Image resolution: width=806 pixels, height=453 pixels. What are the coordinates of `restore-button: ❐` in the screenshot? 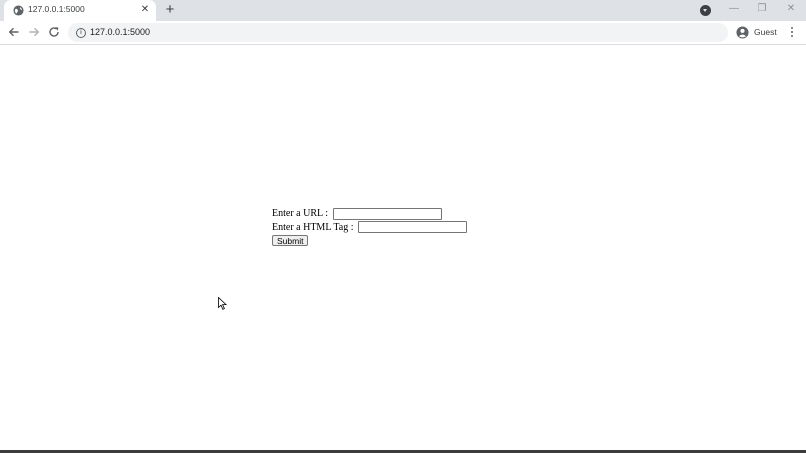 It's located at (762, 9).